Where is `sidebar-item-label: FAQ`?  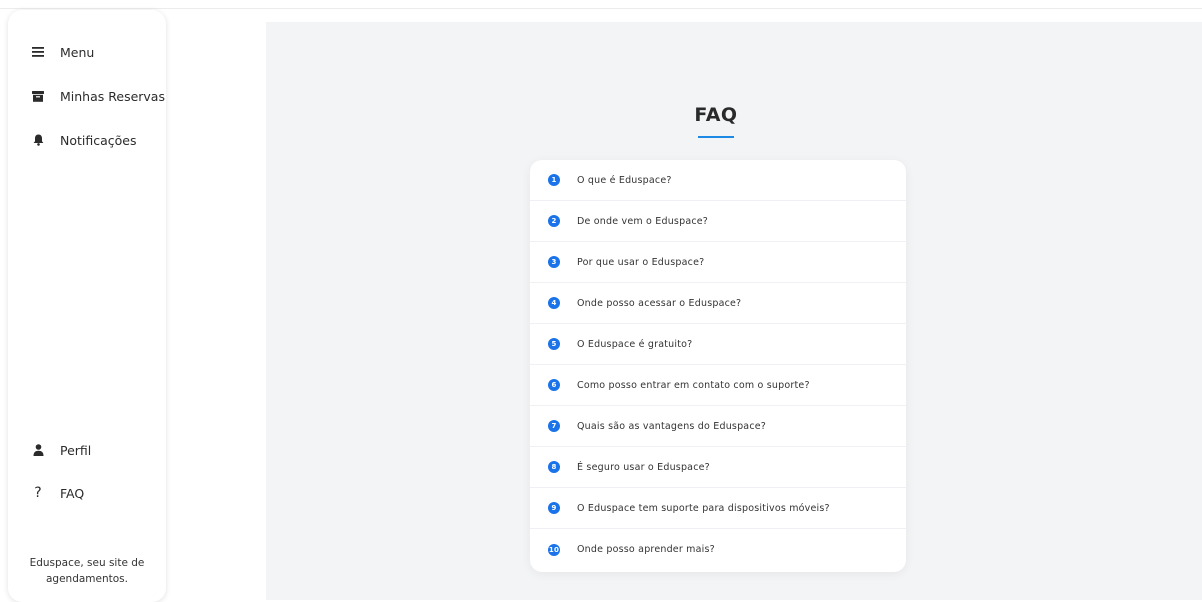 sidebar-item-label: FAQ is located at coordinates (72, 493).